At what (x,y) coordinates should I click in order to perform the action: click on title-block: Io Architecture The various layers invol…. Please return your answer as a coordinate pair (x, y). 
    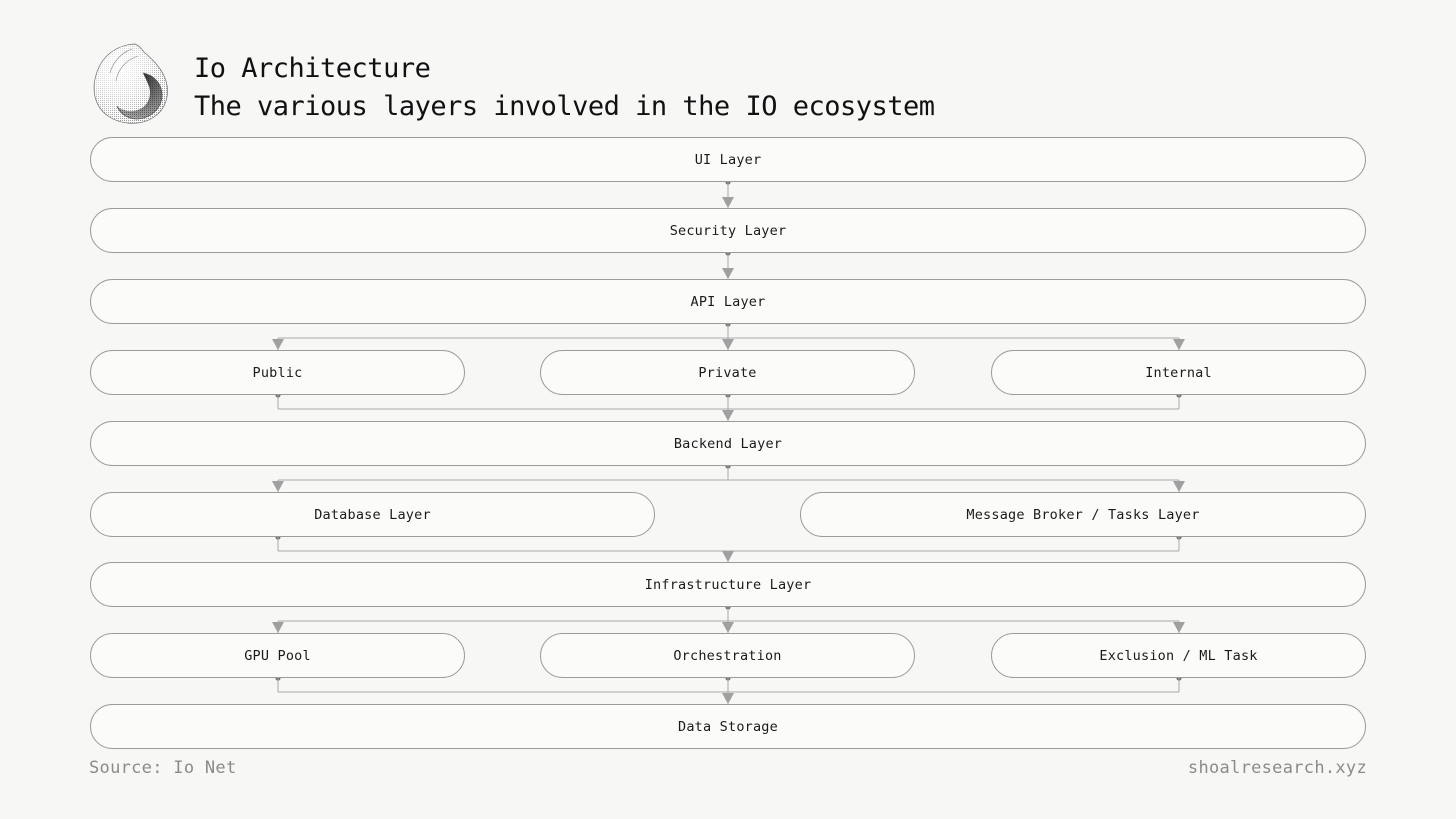
    Looking at the image, I should click on (564, 83).